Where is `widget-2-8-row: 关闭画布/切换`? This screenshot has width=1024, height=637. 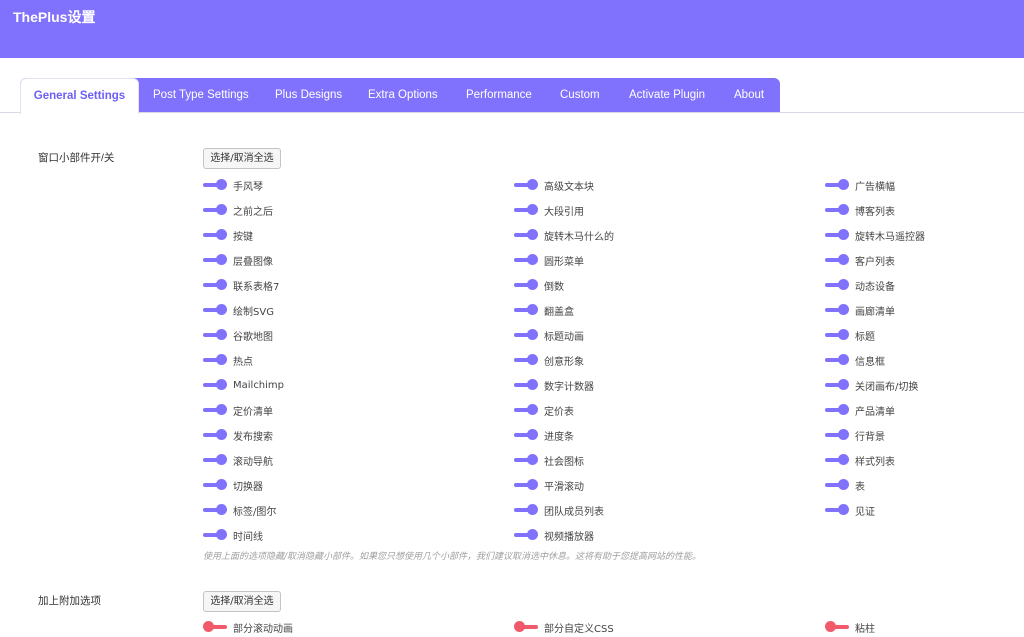
widget-2-8-row: 关闭画布/切换 is located at coordinates (871, 385).